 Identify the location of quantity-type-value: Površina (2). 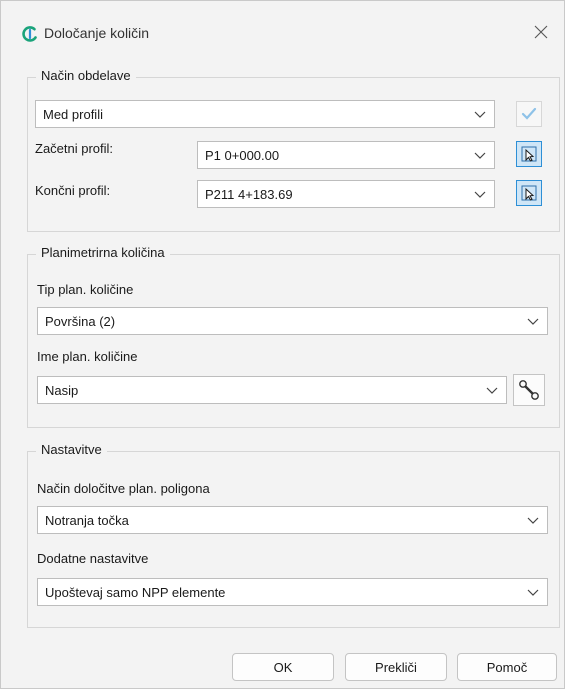
(80, 321).